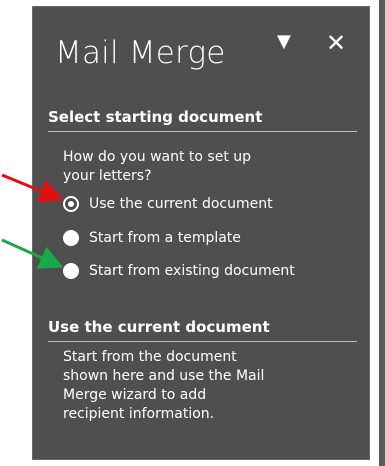  I want to click on section-heading-select-starting-document: Select starting document, so click(155, 117).